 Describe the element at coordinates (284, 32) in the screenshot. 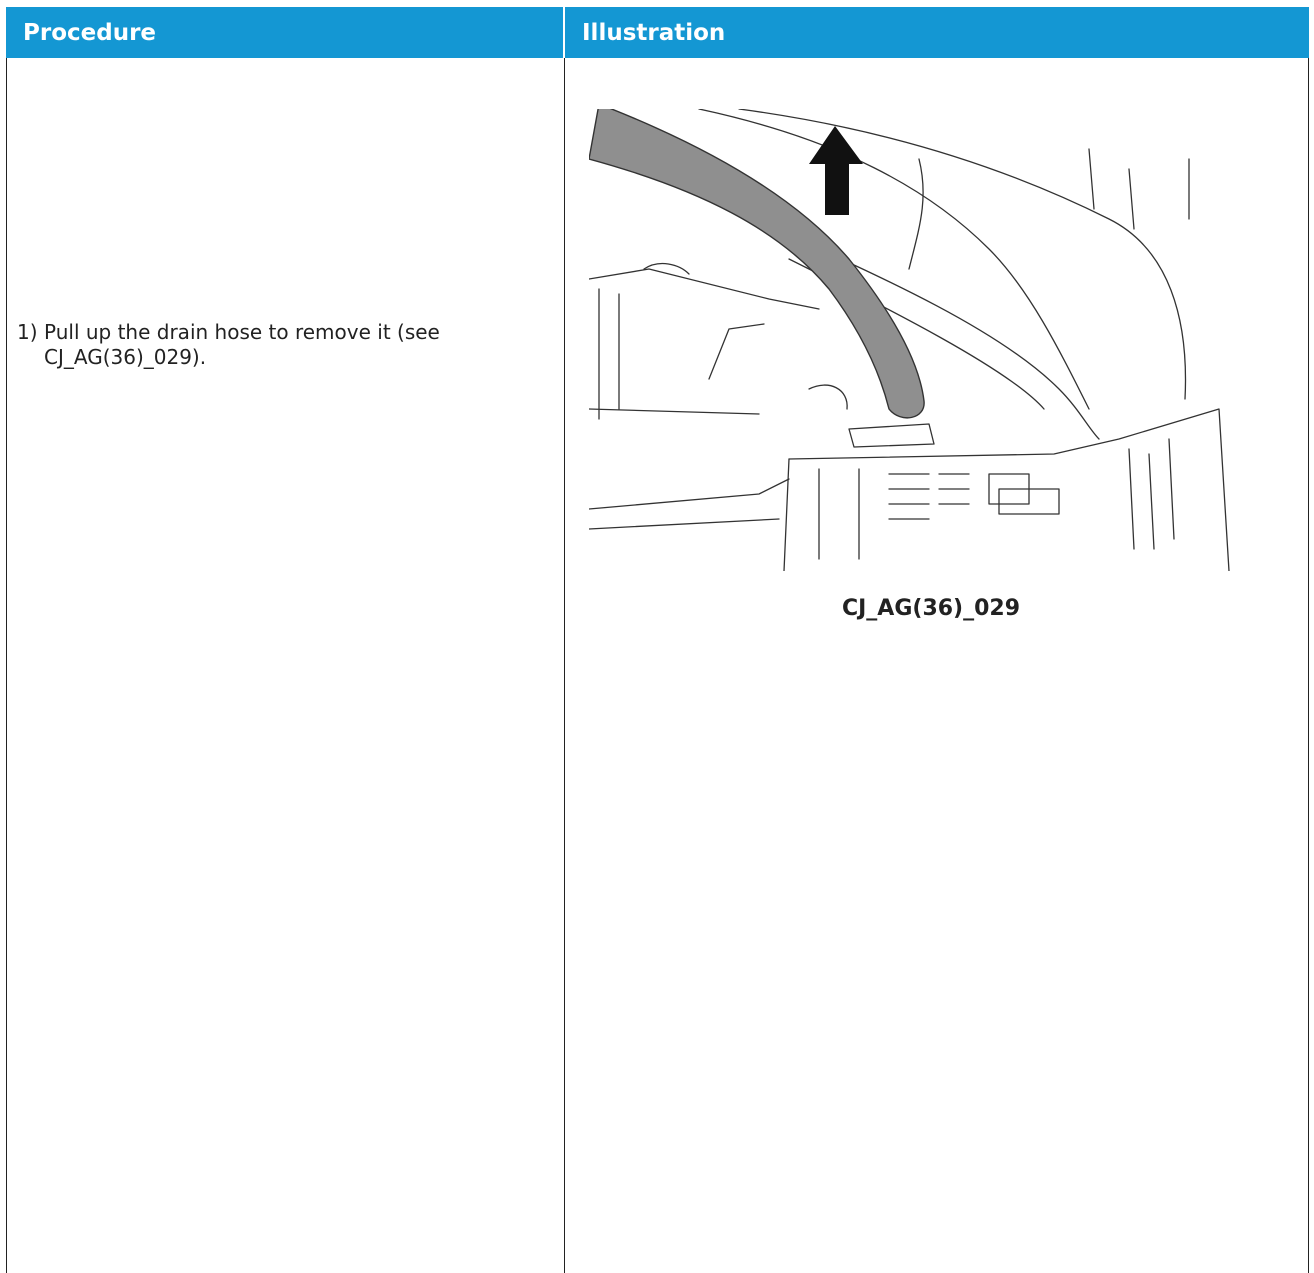

I see `header-procedure: Procedure` at that location.